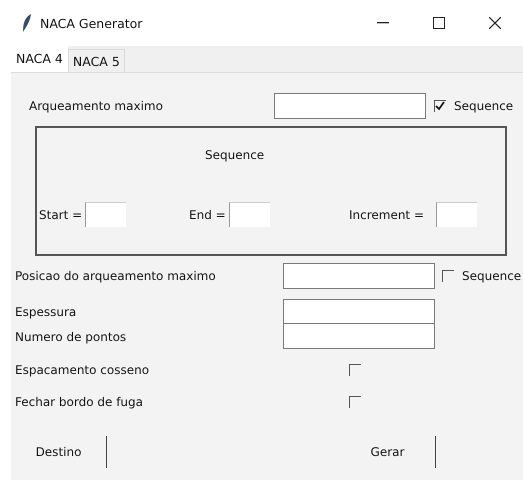 The image size is (523, 480). What do you see at coordinates (46, 311) in the screenshot?
I see `field-label: Espessura` at bounding box center [46, 311].